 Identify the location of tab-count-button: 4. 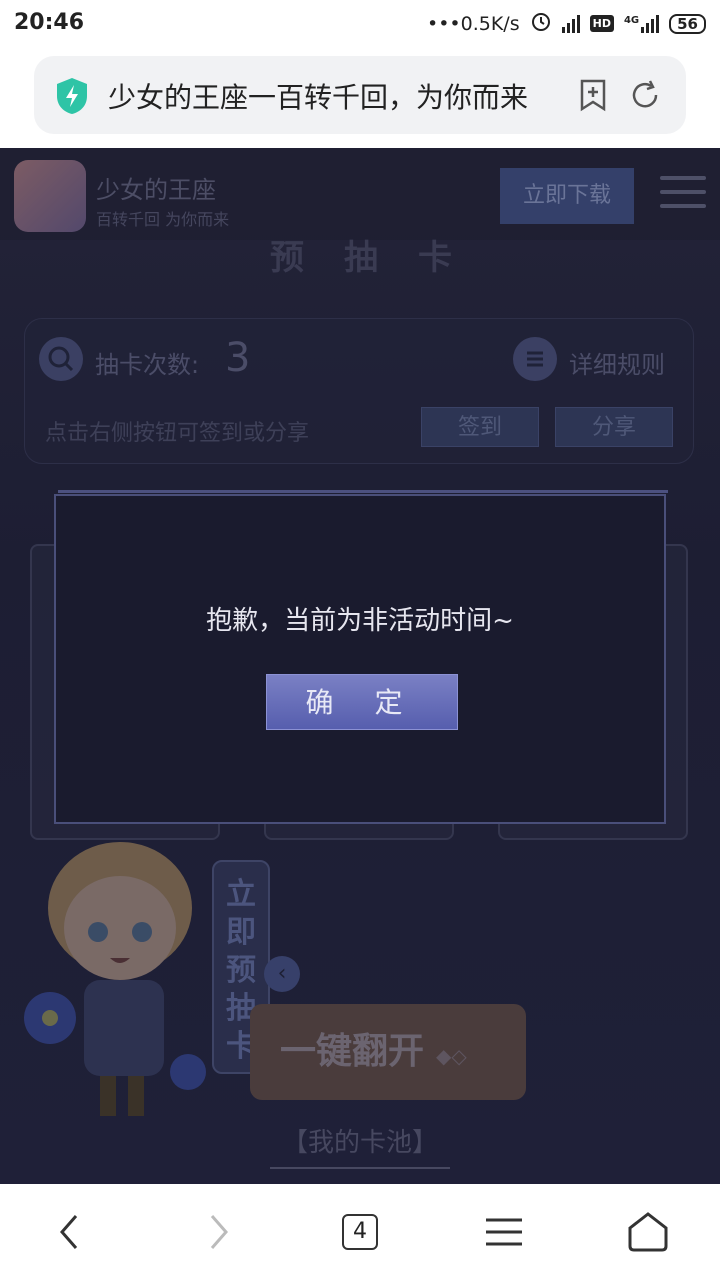
(360, 1232).